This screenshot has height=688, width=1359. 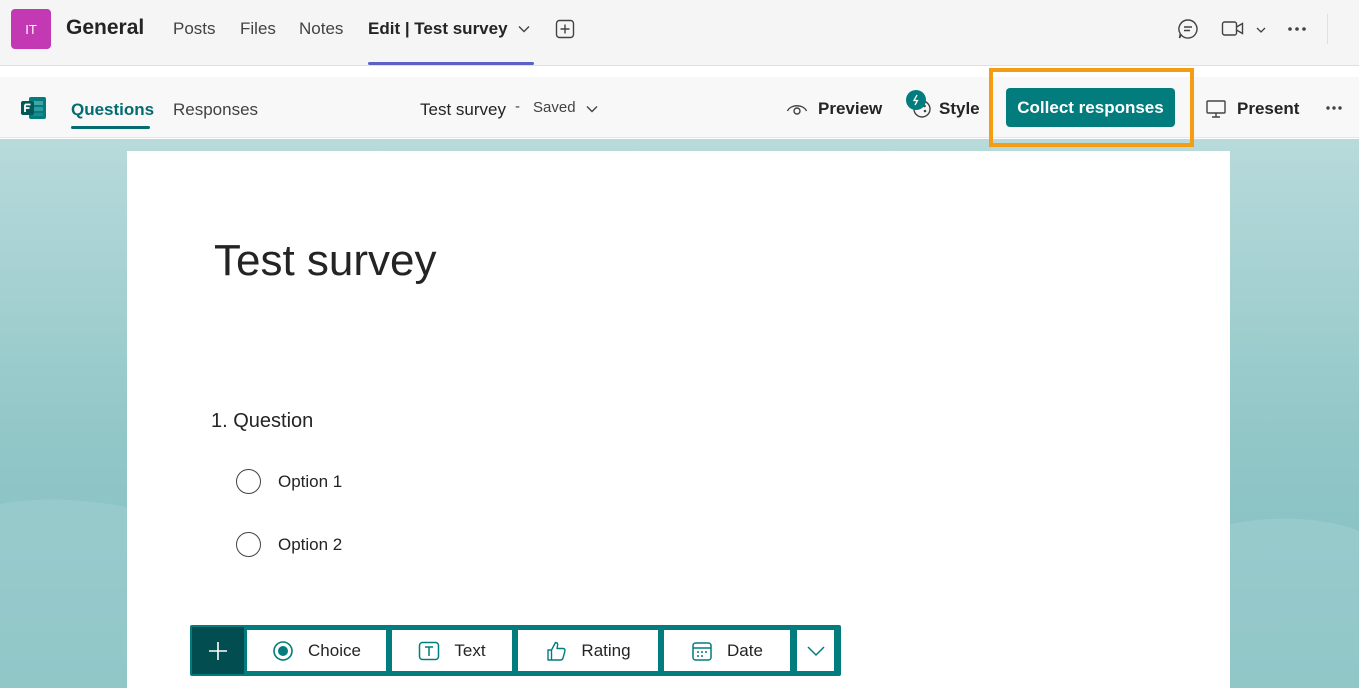 What do you see at coordinates (283, 650) in the screenshot?
I see `radio-choice-icon` at bounding box center [283, 650].